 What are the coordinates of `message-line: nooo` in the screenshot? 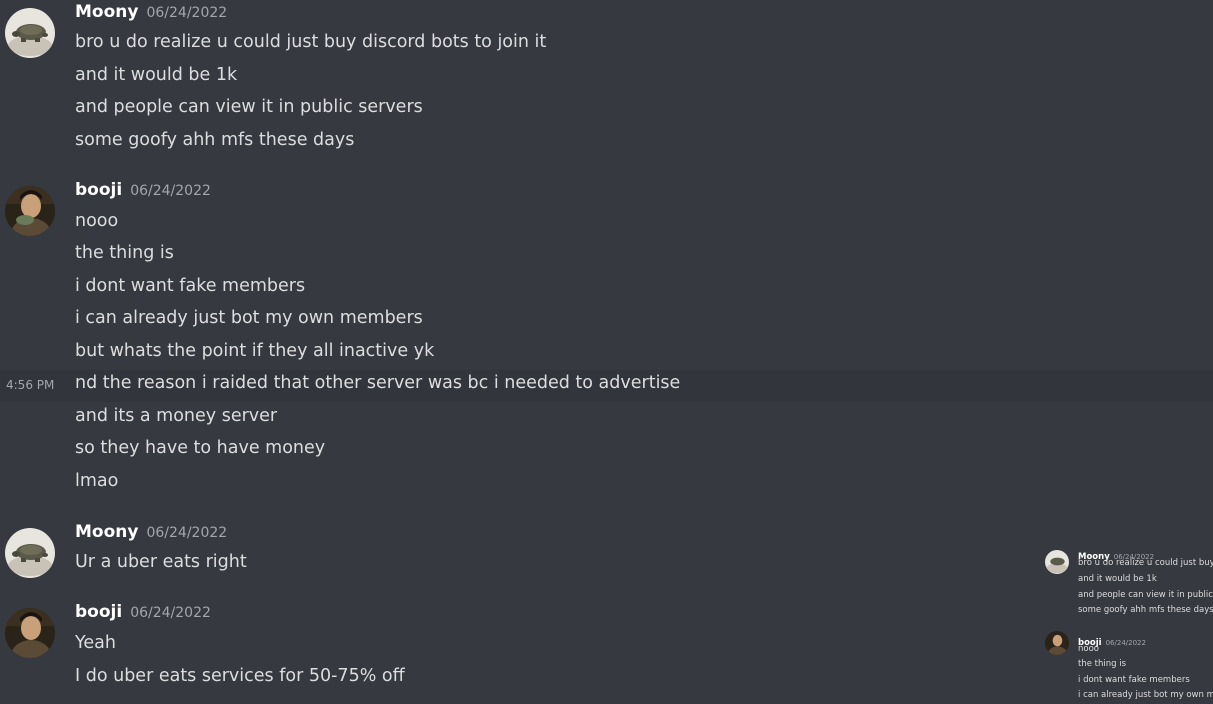 It's located at (606, 224).